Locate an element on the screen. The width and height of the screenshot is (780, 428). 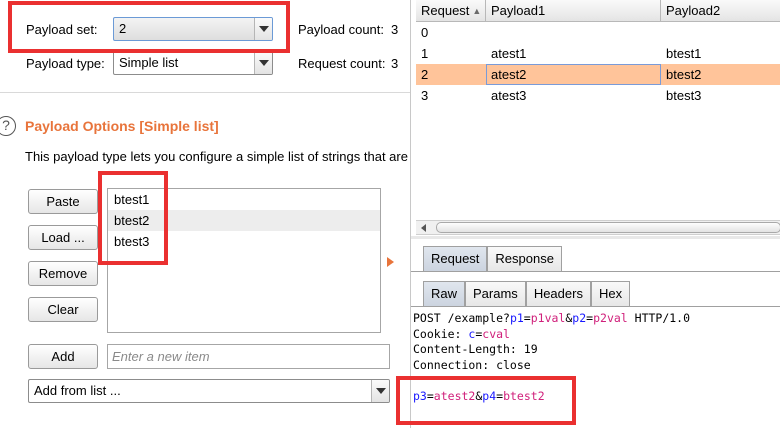
column-header-request: Request ▲ is located at coordinates (451, 11).